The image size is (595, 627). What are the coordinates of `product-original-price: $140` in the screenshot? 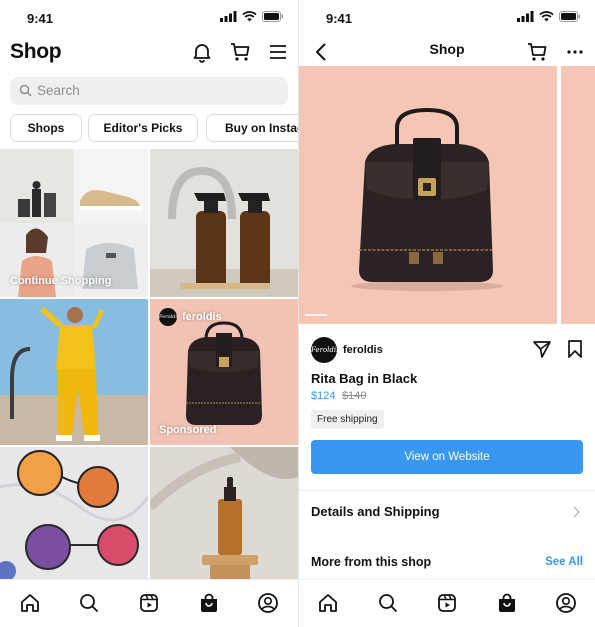 It's located at (354, 396).